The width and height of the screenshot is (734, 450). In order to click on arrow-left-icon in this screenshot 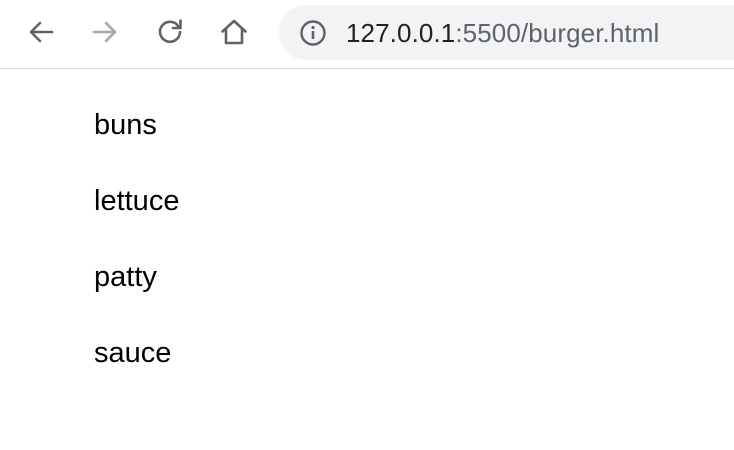, I will do `click(41, 32)`.